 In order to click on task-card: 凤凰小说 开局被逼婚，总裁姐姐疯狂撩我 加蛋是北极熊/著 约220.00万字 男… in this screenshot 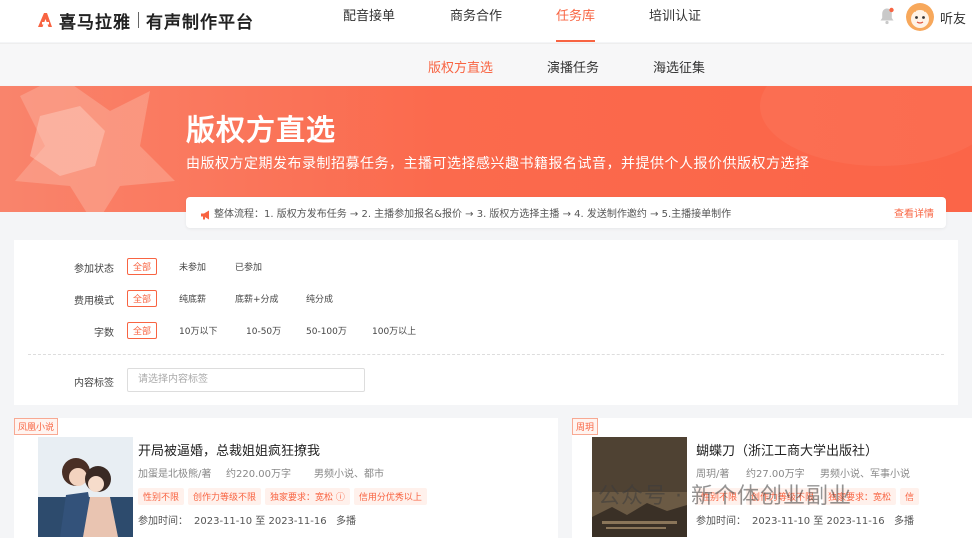, I will do `click(286, 478)`.